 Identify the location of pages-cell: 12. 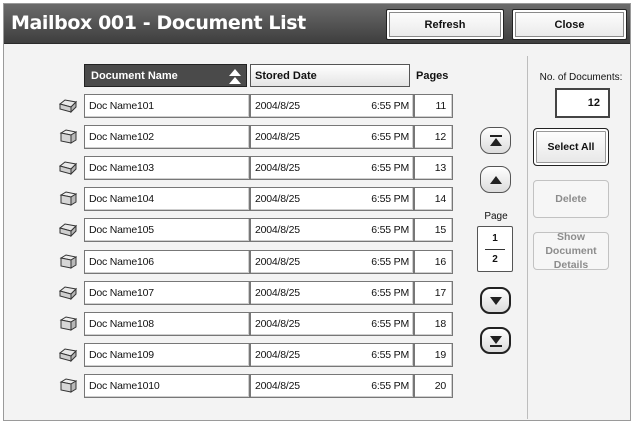
(433, 137).